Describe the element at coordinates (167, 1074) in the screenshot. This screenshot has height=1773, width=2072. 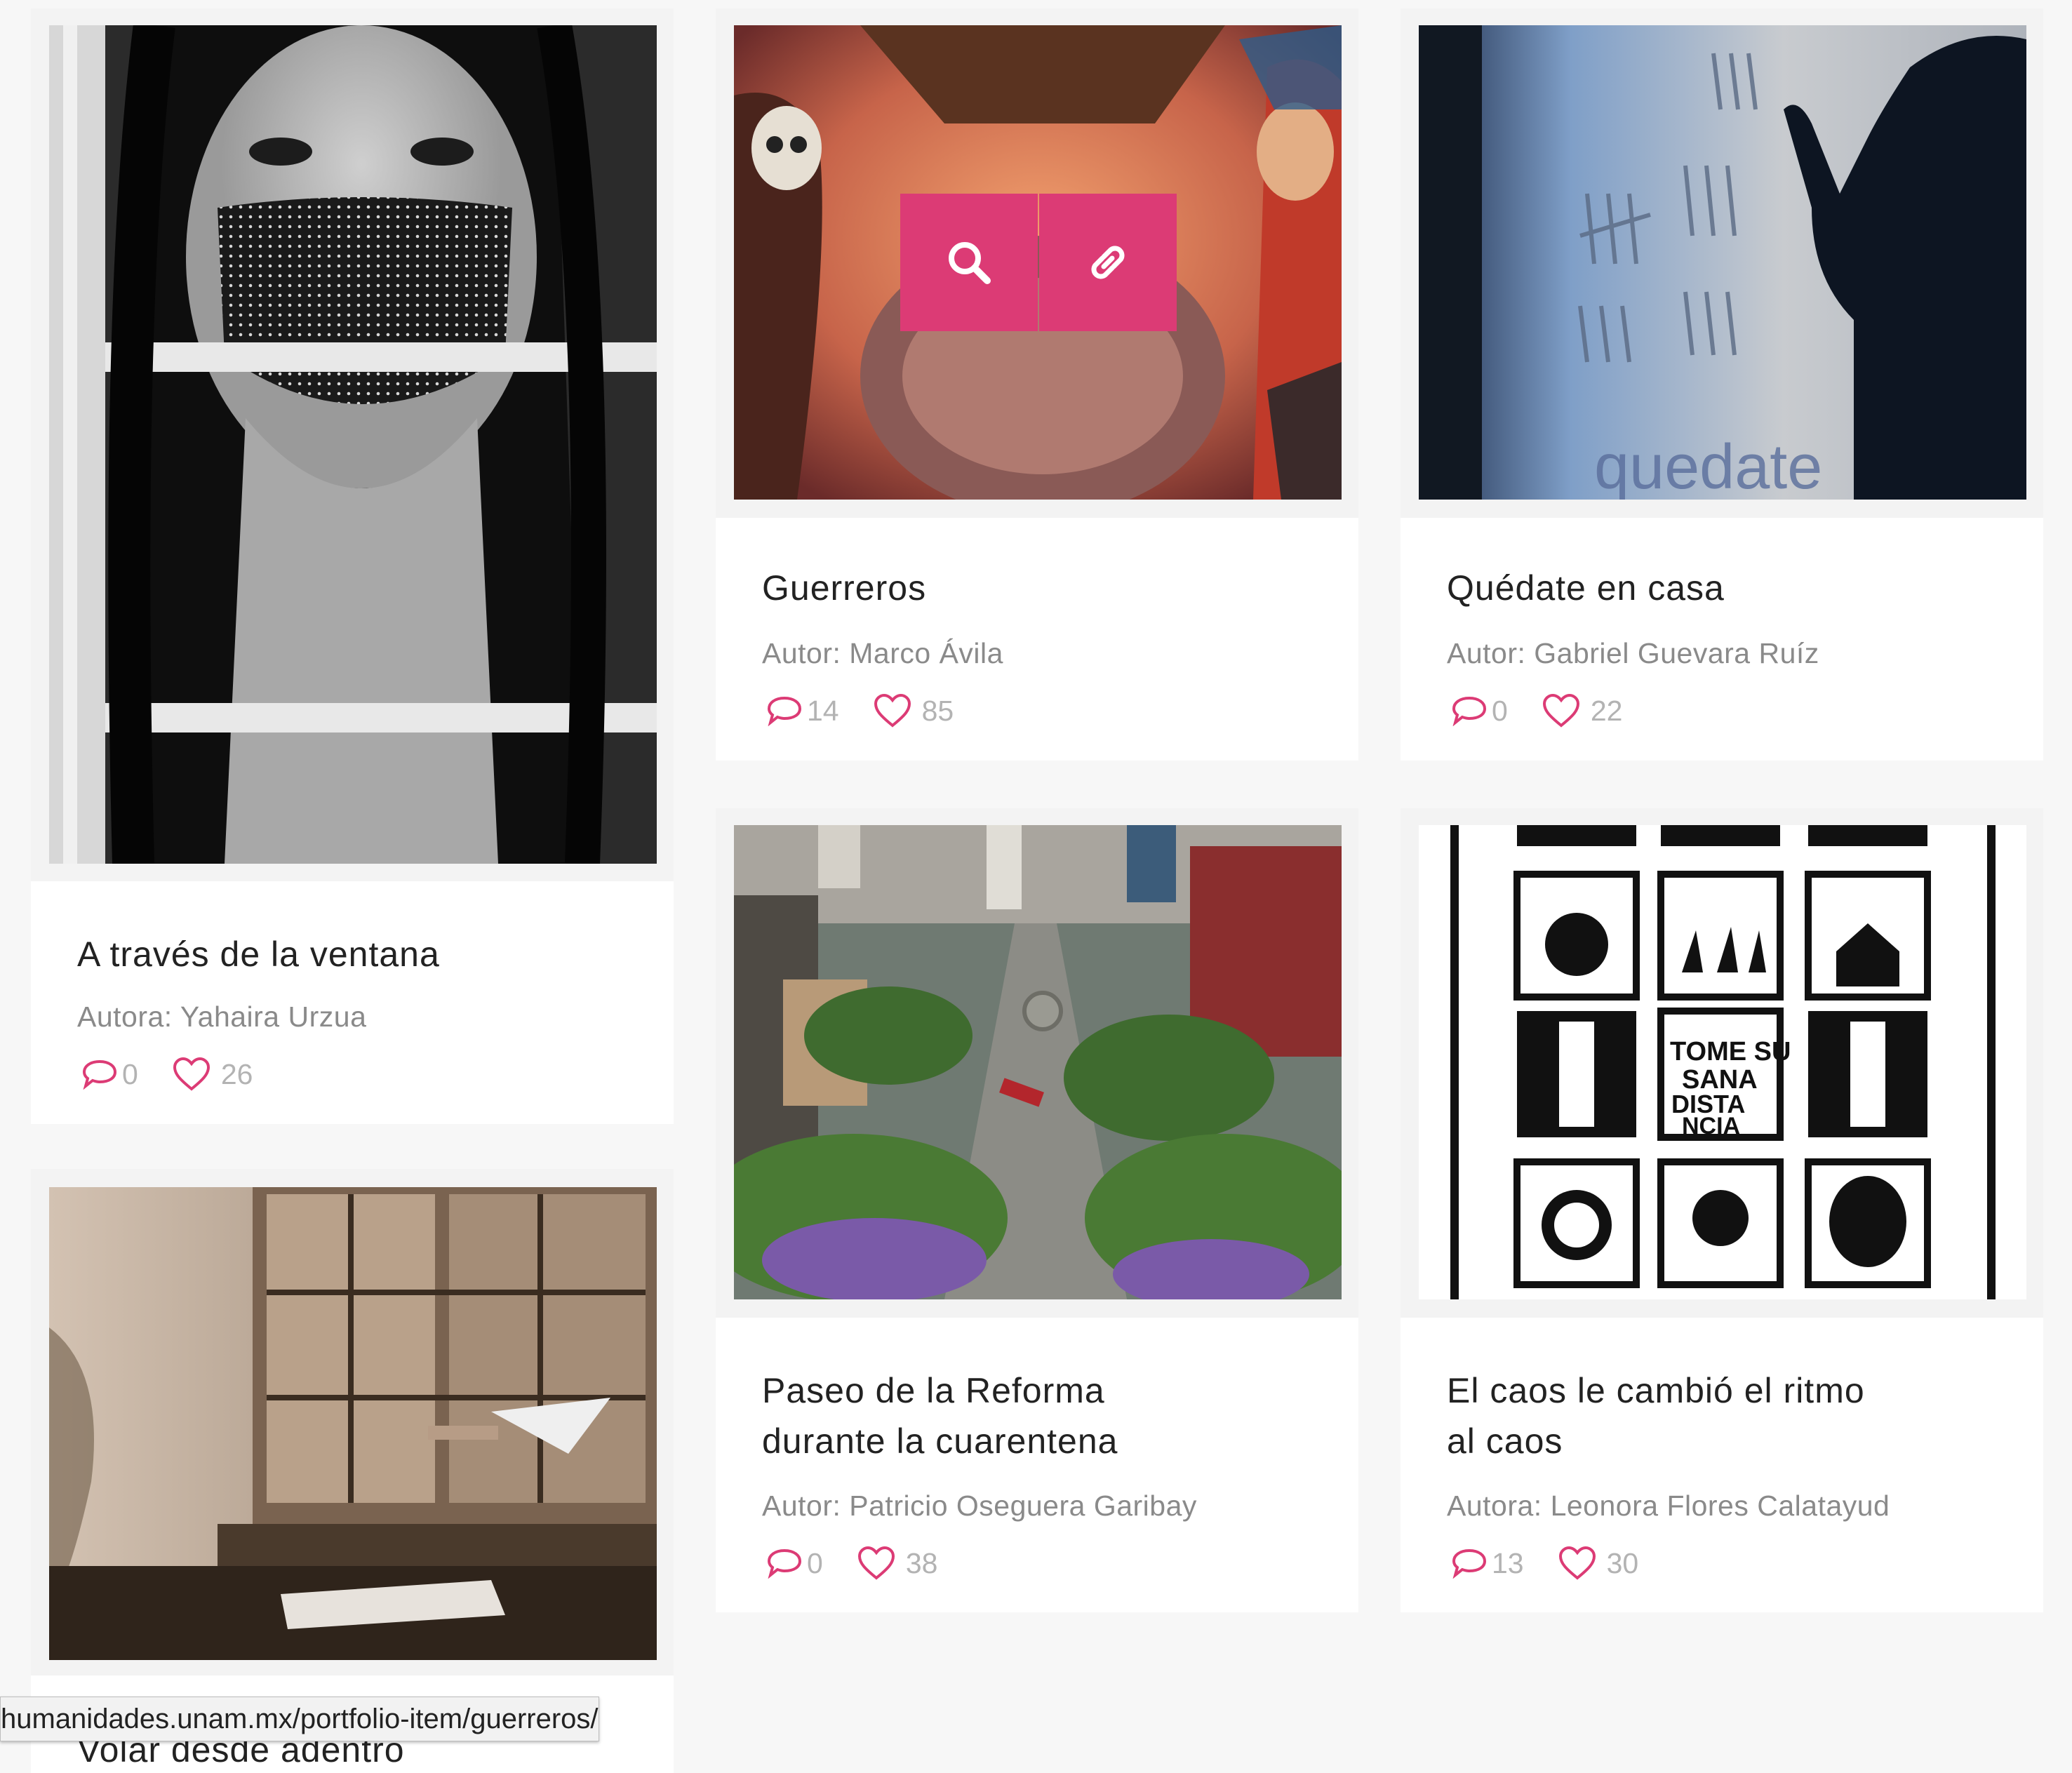
I see `card-meta: 0 26` at that location.